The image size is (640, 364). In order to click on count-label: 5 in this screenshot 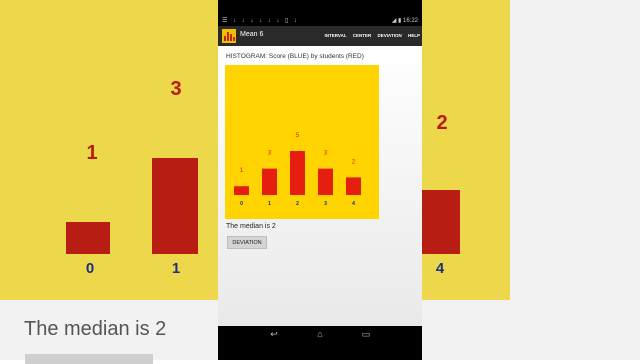, I will do `click(298, 135)`.